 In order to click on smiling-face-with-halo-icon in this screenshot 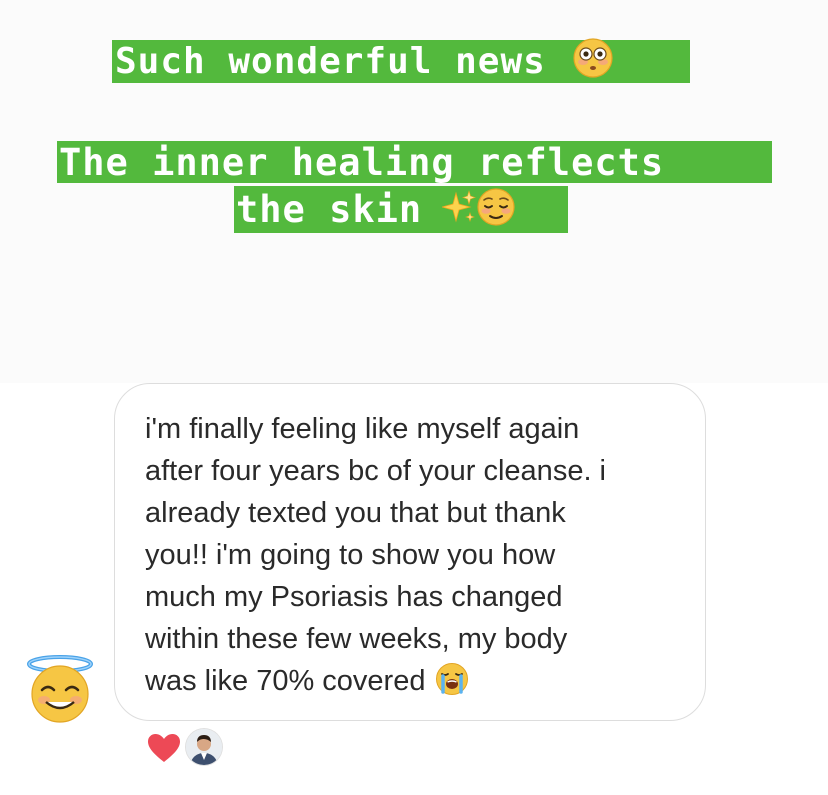, I will do `click(60, 688)`.